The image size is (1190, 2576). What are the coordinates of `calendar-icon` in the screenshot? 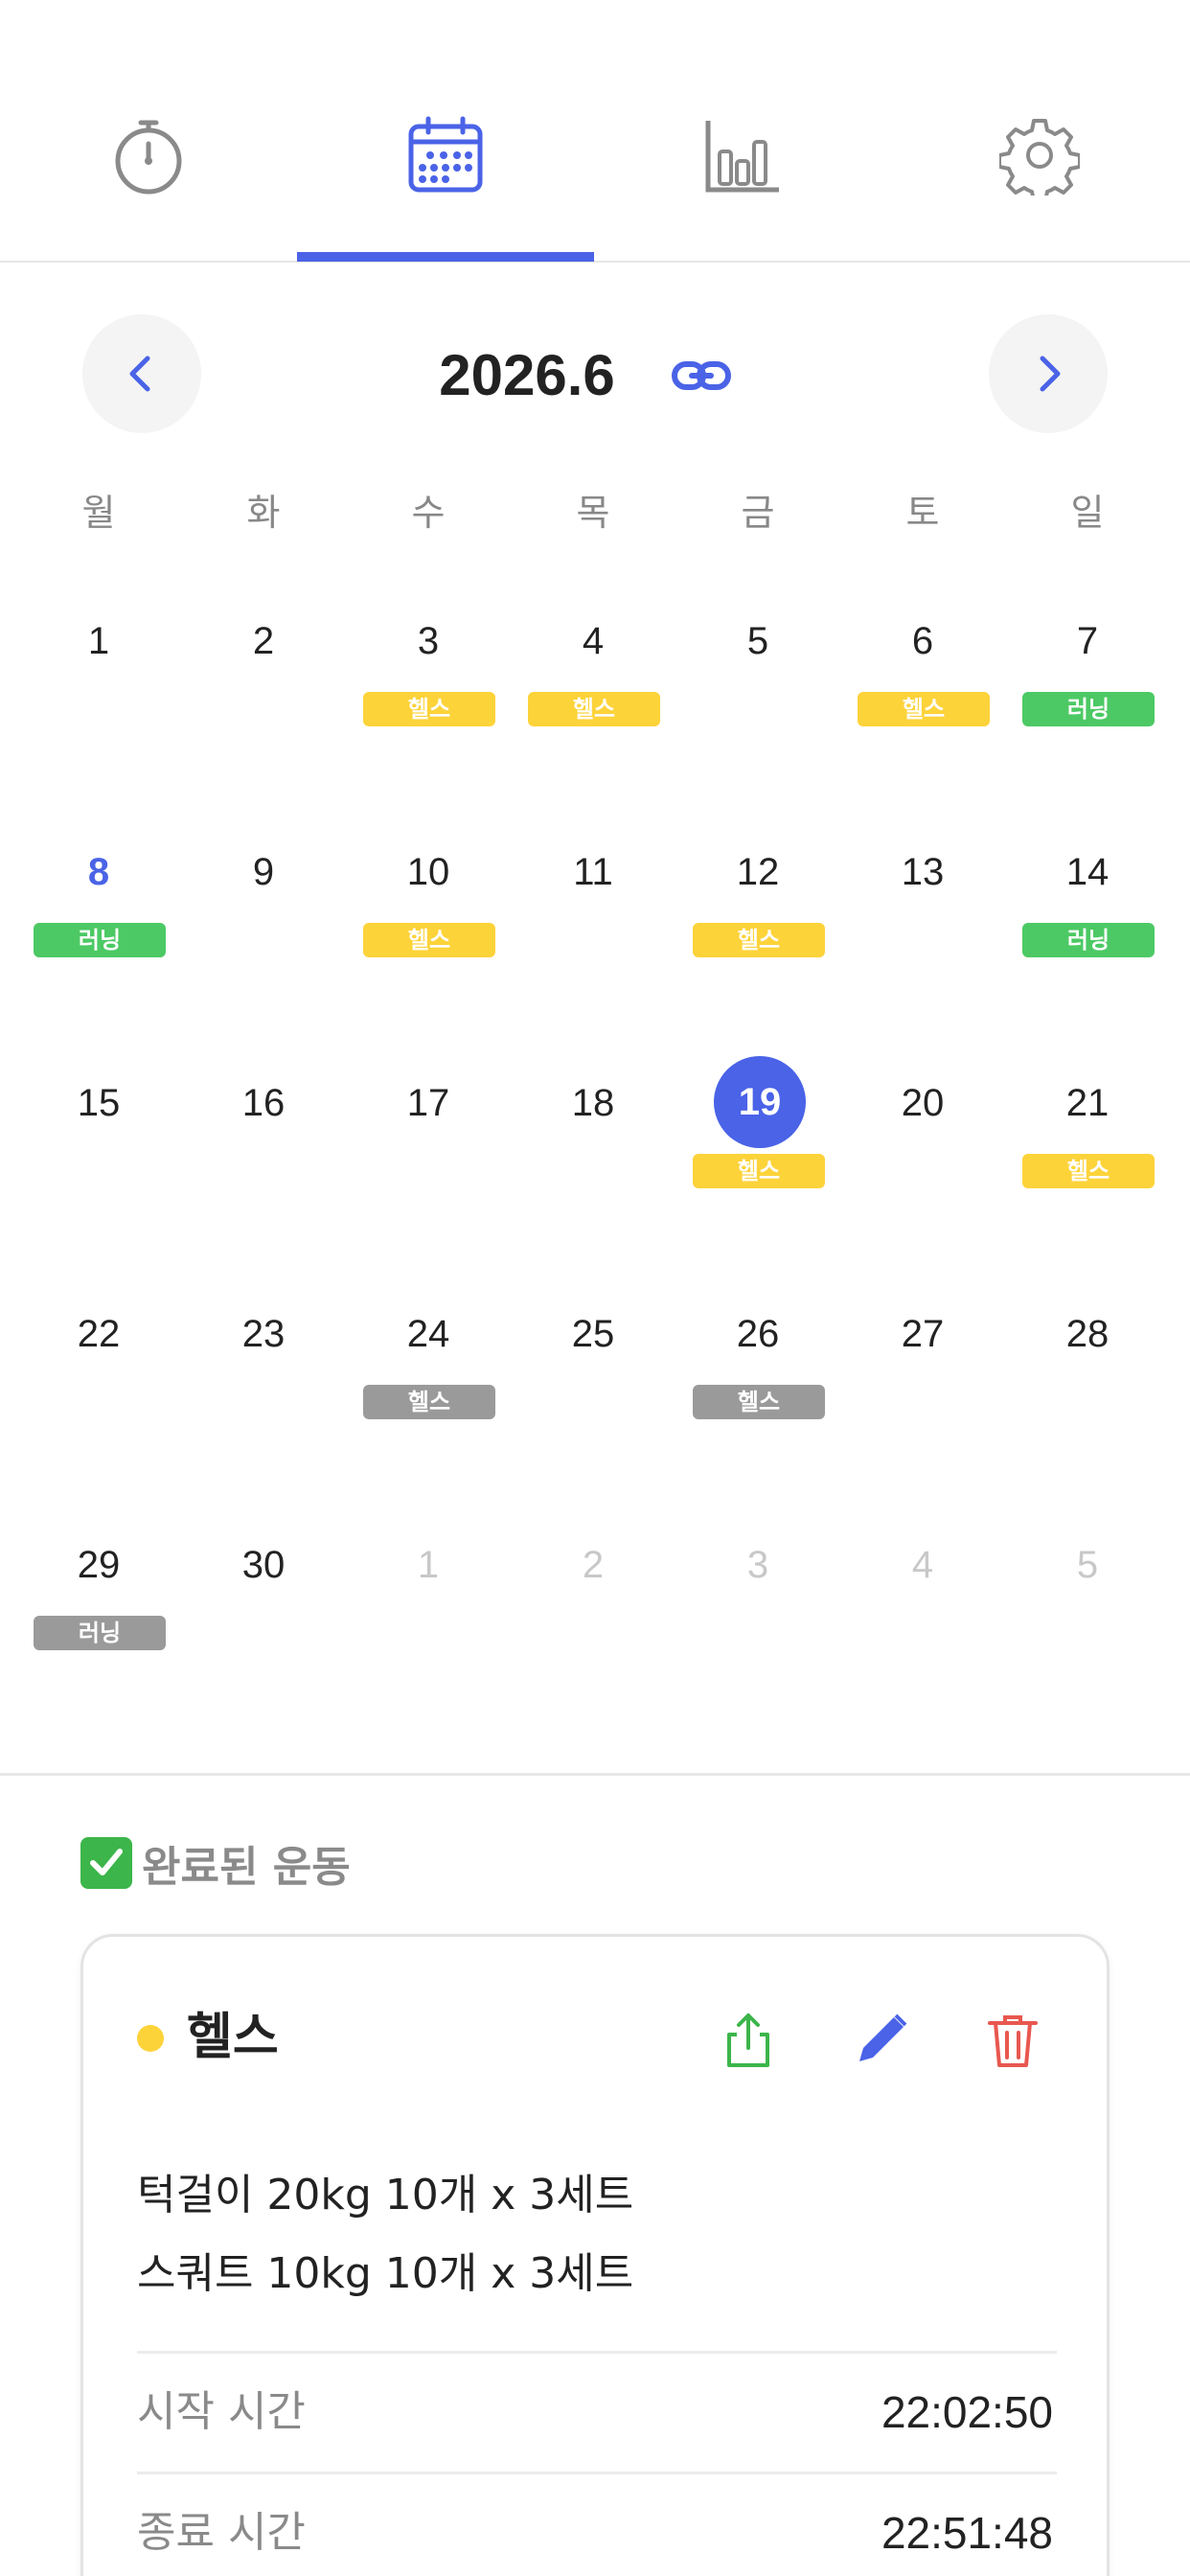 It's located at (445, 154).